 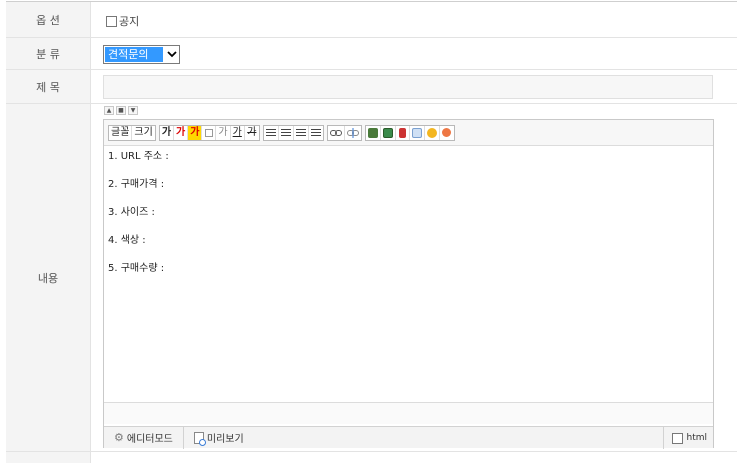 What do you see at coordinates (181, 132) in the screenshot?
I see `font-color-button: 가` at bounding box center [181, 132].